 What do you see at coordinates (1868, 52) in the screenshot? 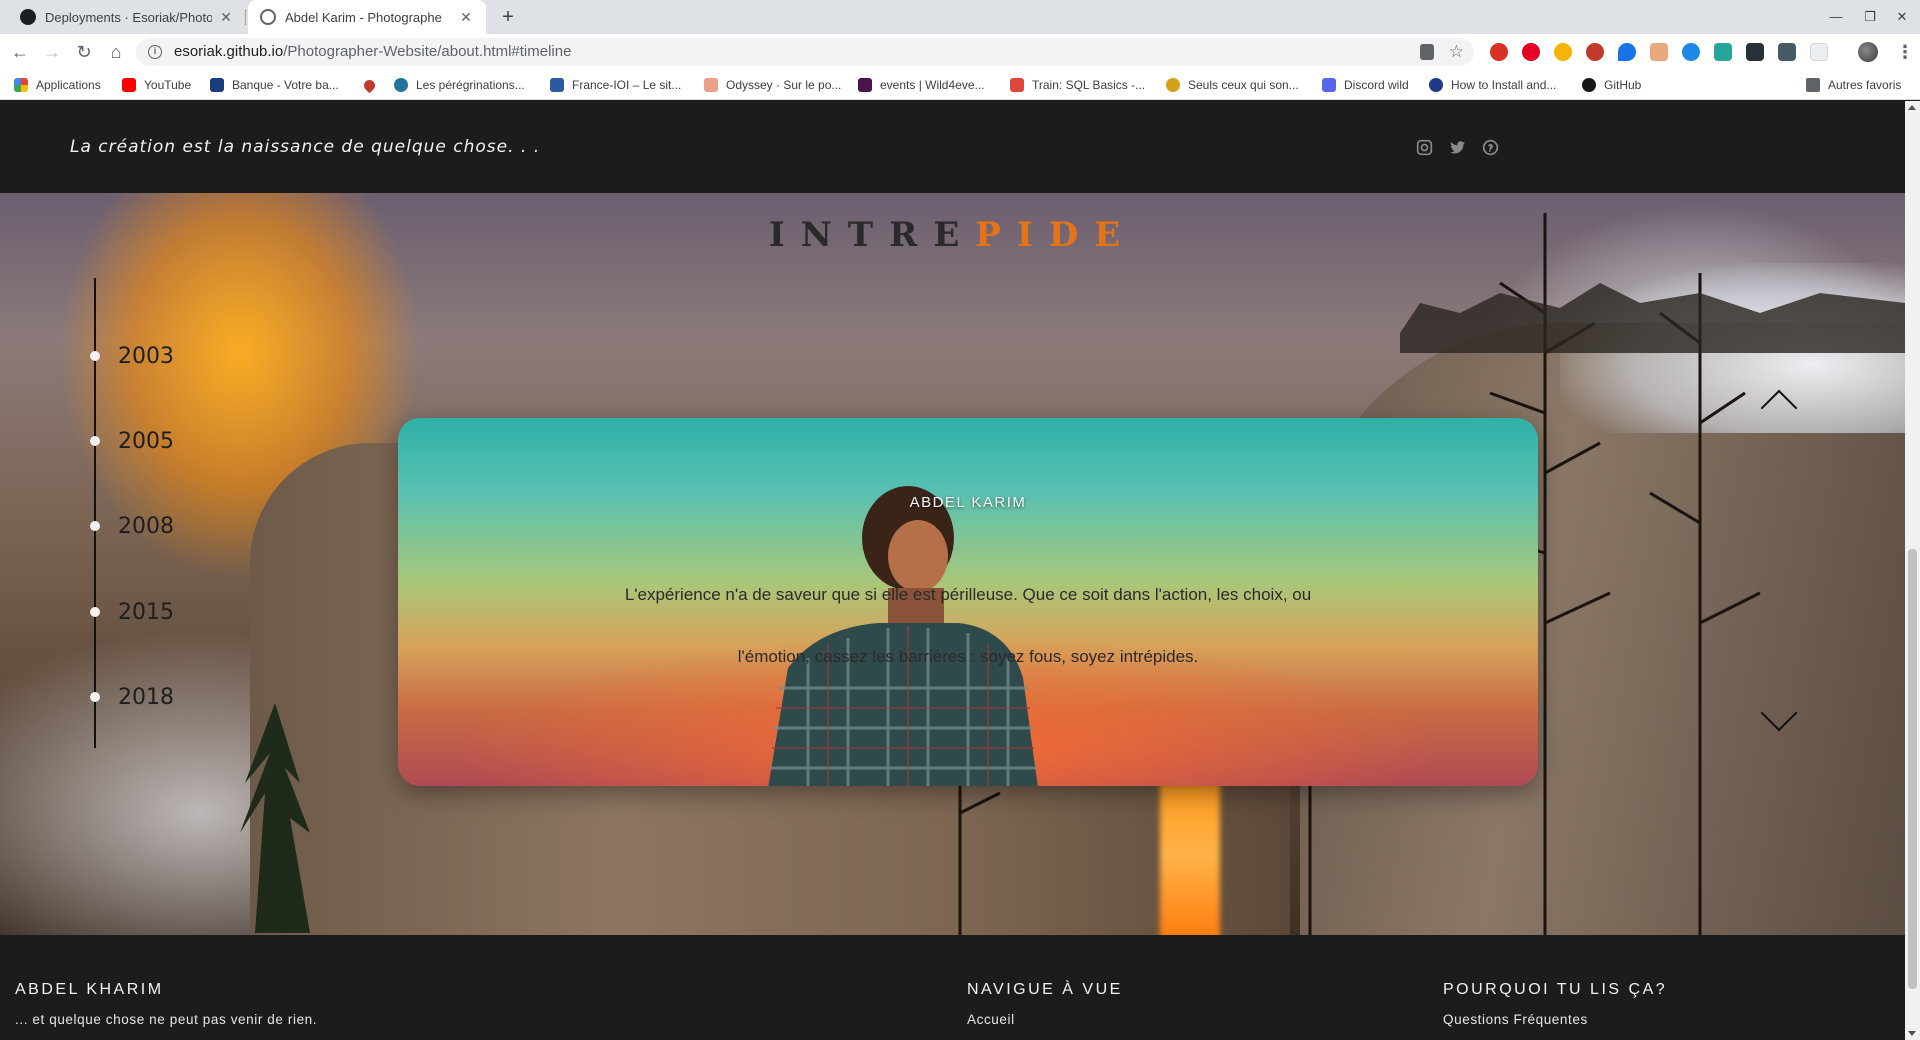
I see `profile-avatar` at bounding box center [1868, 52].